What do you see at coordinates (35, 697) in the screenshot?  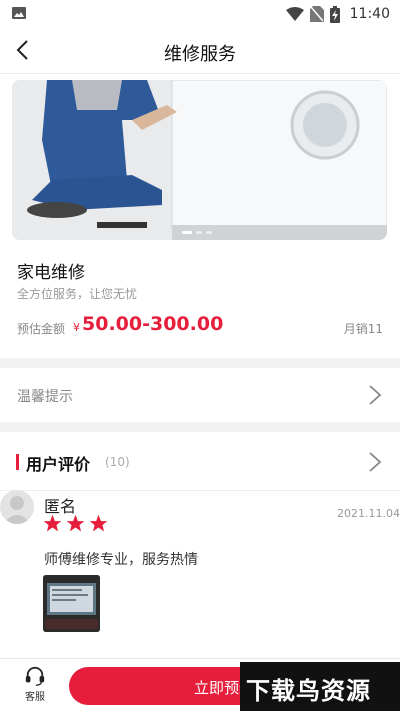 I see `customer-service-label: 客服` at bounding box center [35, 697].